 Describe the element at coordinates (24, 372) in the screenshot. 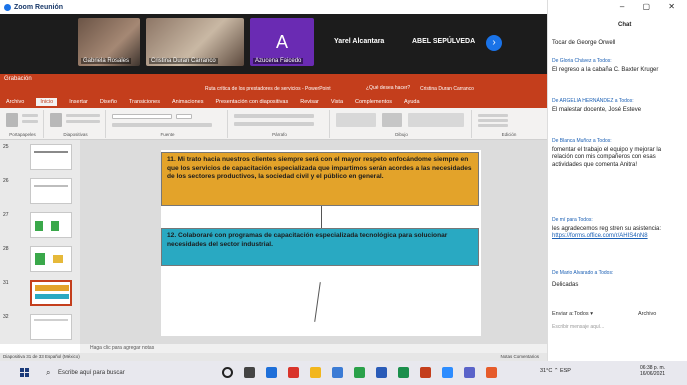

I see `windows-start-icon` at that location.